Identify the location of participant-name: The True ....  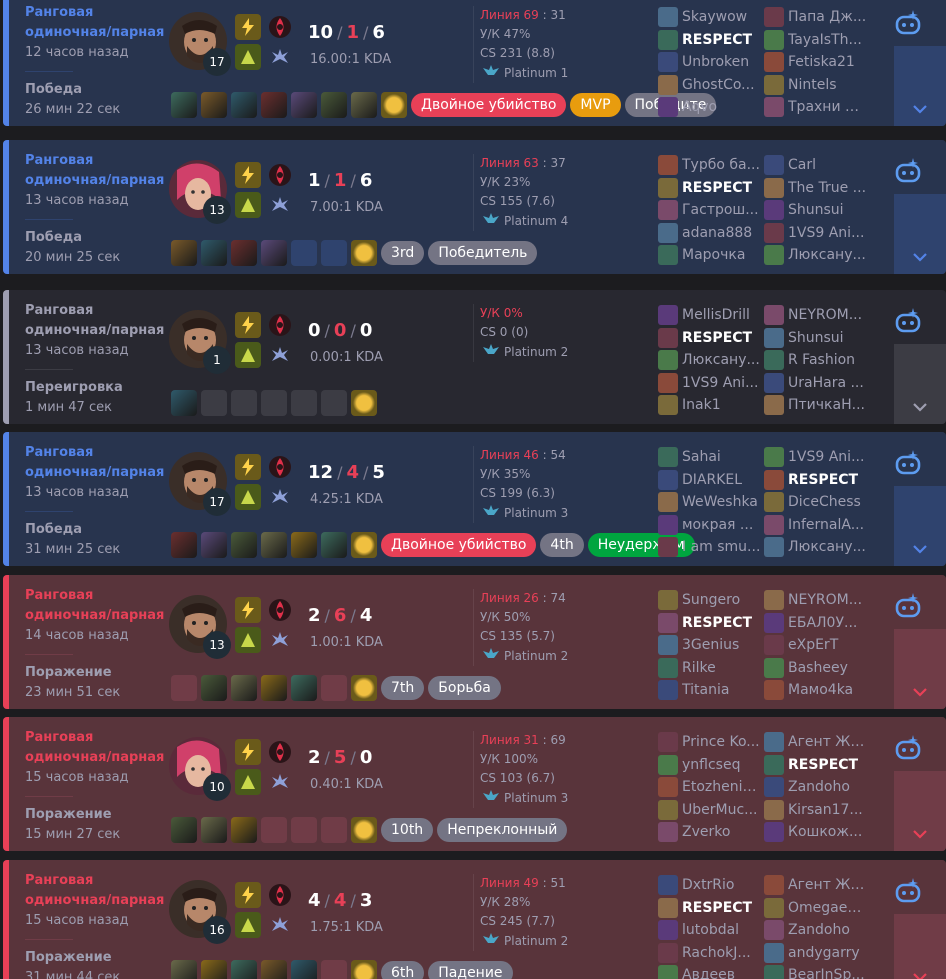
(828, 188).